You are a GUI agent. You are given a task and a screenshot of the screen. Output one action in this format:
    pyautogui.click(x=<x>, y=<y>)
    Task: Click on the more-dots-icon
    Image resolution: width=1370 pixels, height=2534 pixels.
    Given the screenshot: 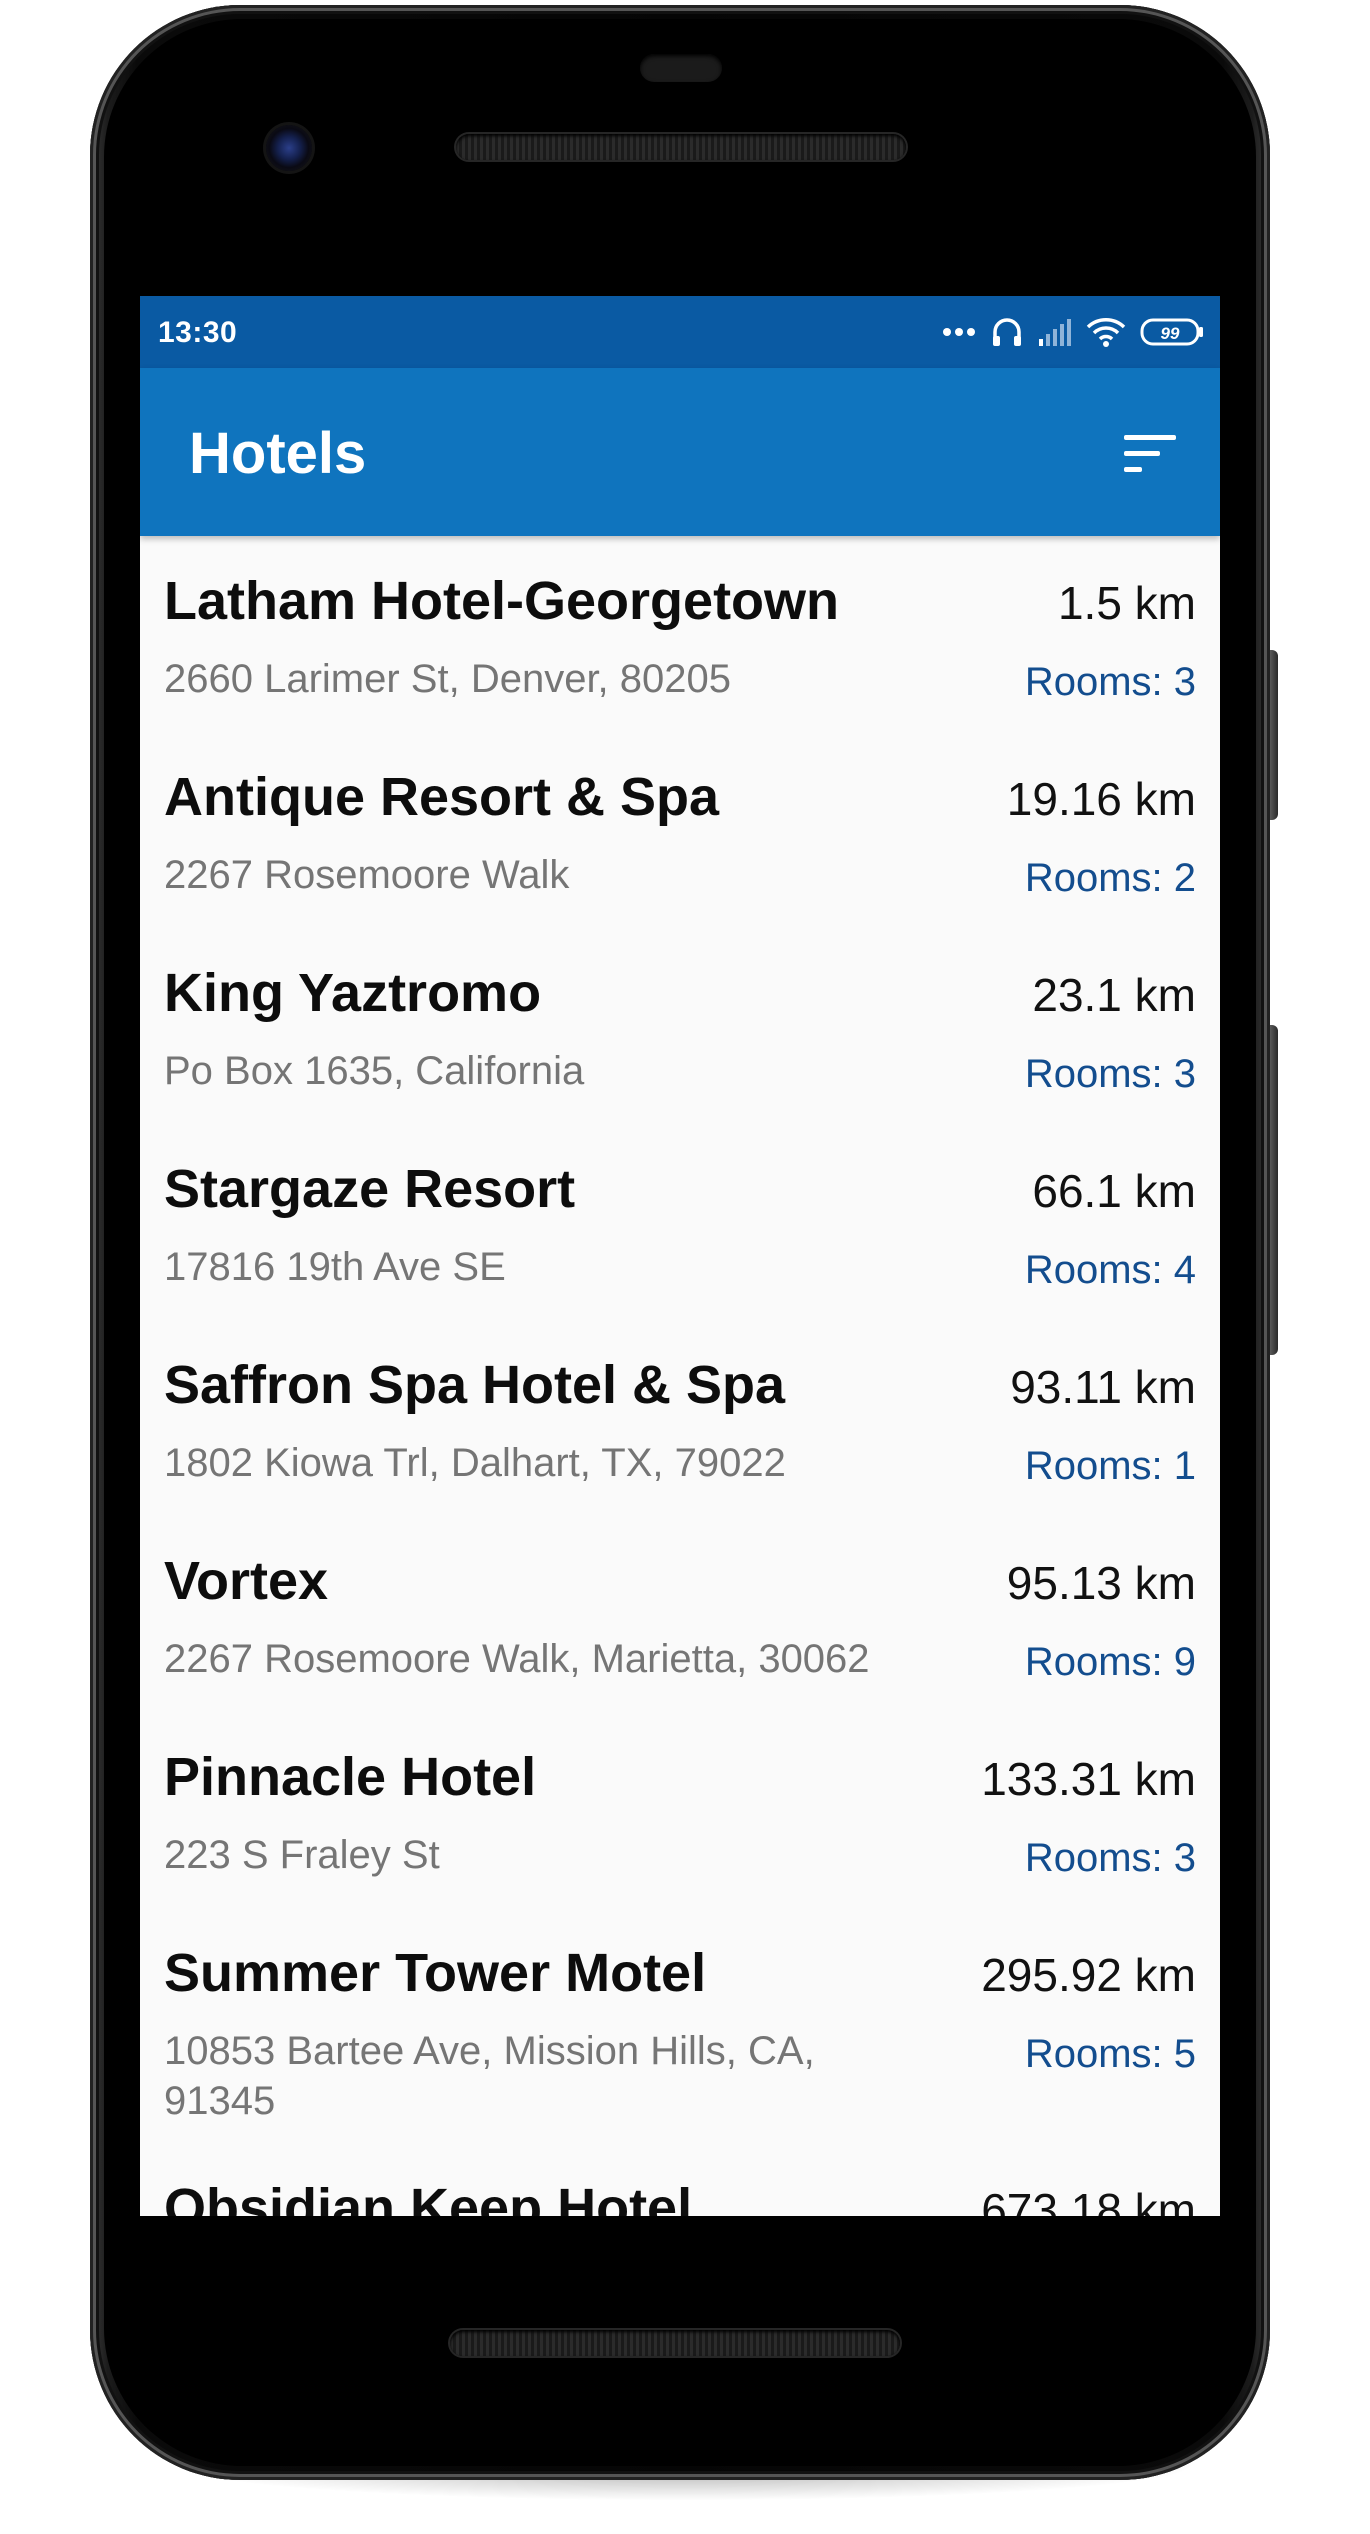 What is the action you would take?
    pyautogui.click(x=959, y=332)
    